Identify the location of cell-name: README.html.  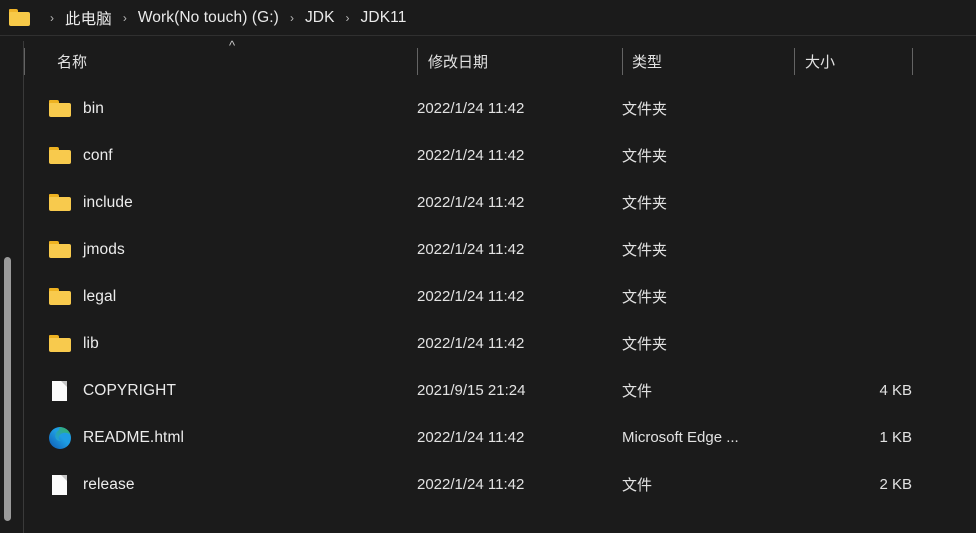
(104, 437).